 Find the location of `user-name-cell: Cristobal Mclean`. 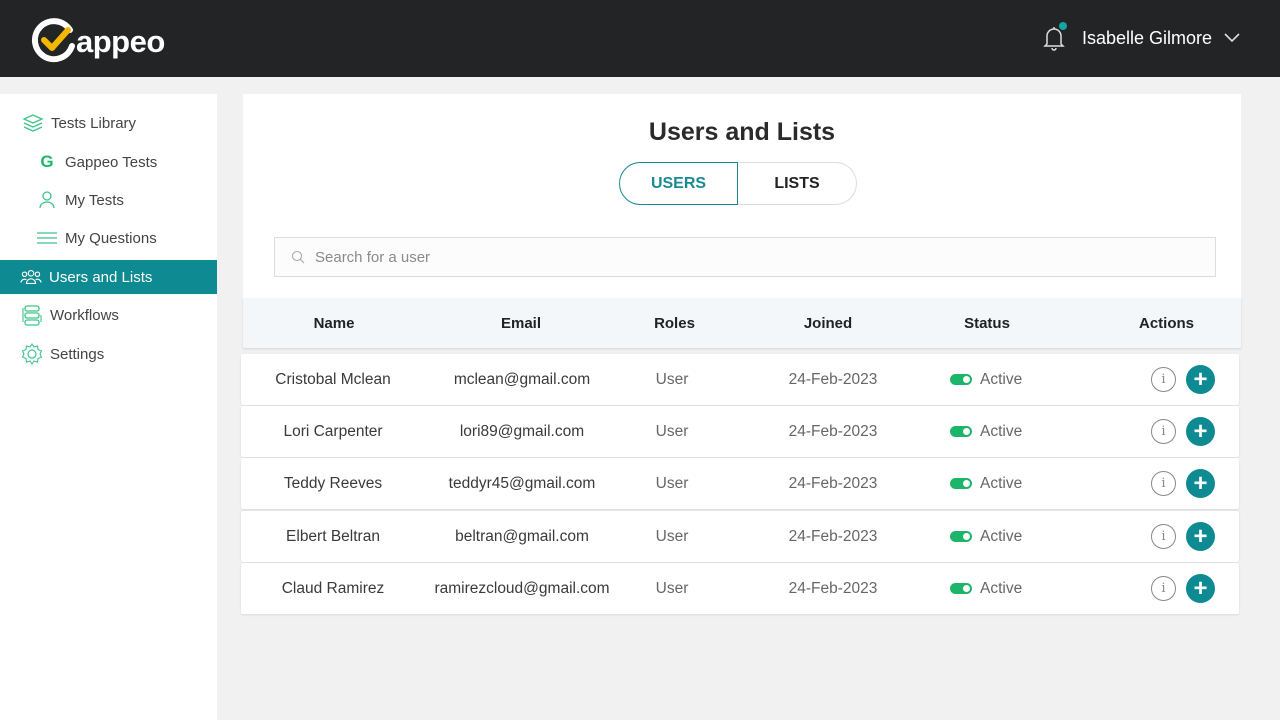

user-name-cell: Cristobal Mclean is located at coordinates (333, 379).